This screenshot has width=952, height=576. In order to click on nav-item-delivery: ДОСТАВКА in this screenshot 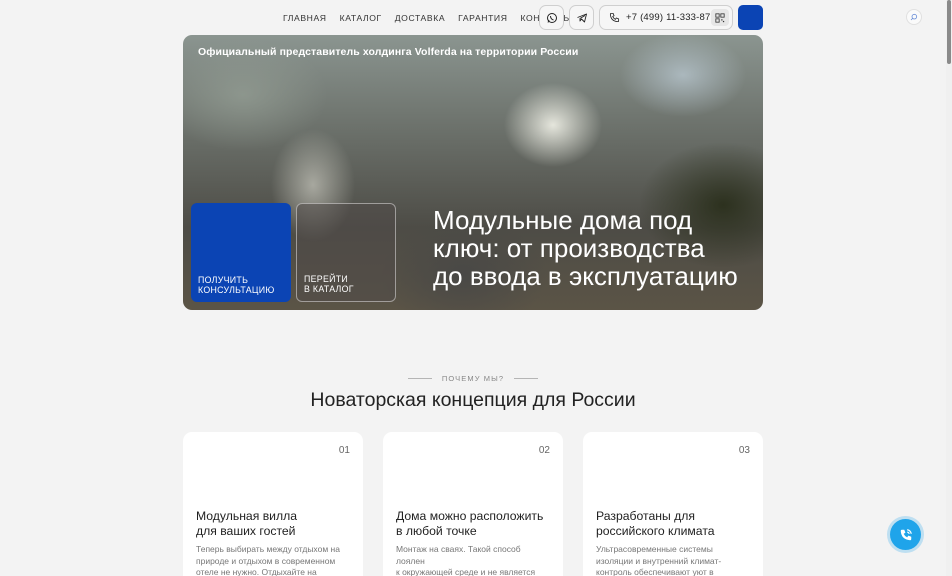, I will do `click(420, 18)`.